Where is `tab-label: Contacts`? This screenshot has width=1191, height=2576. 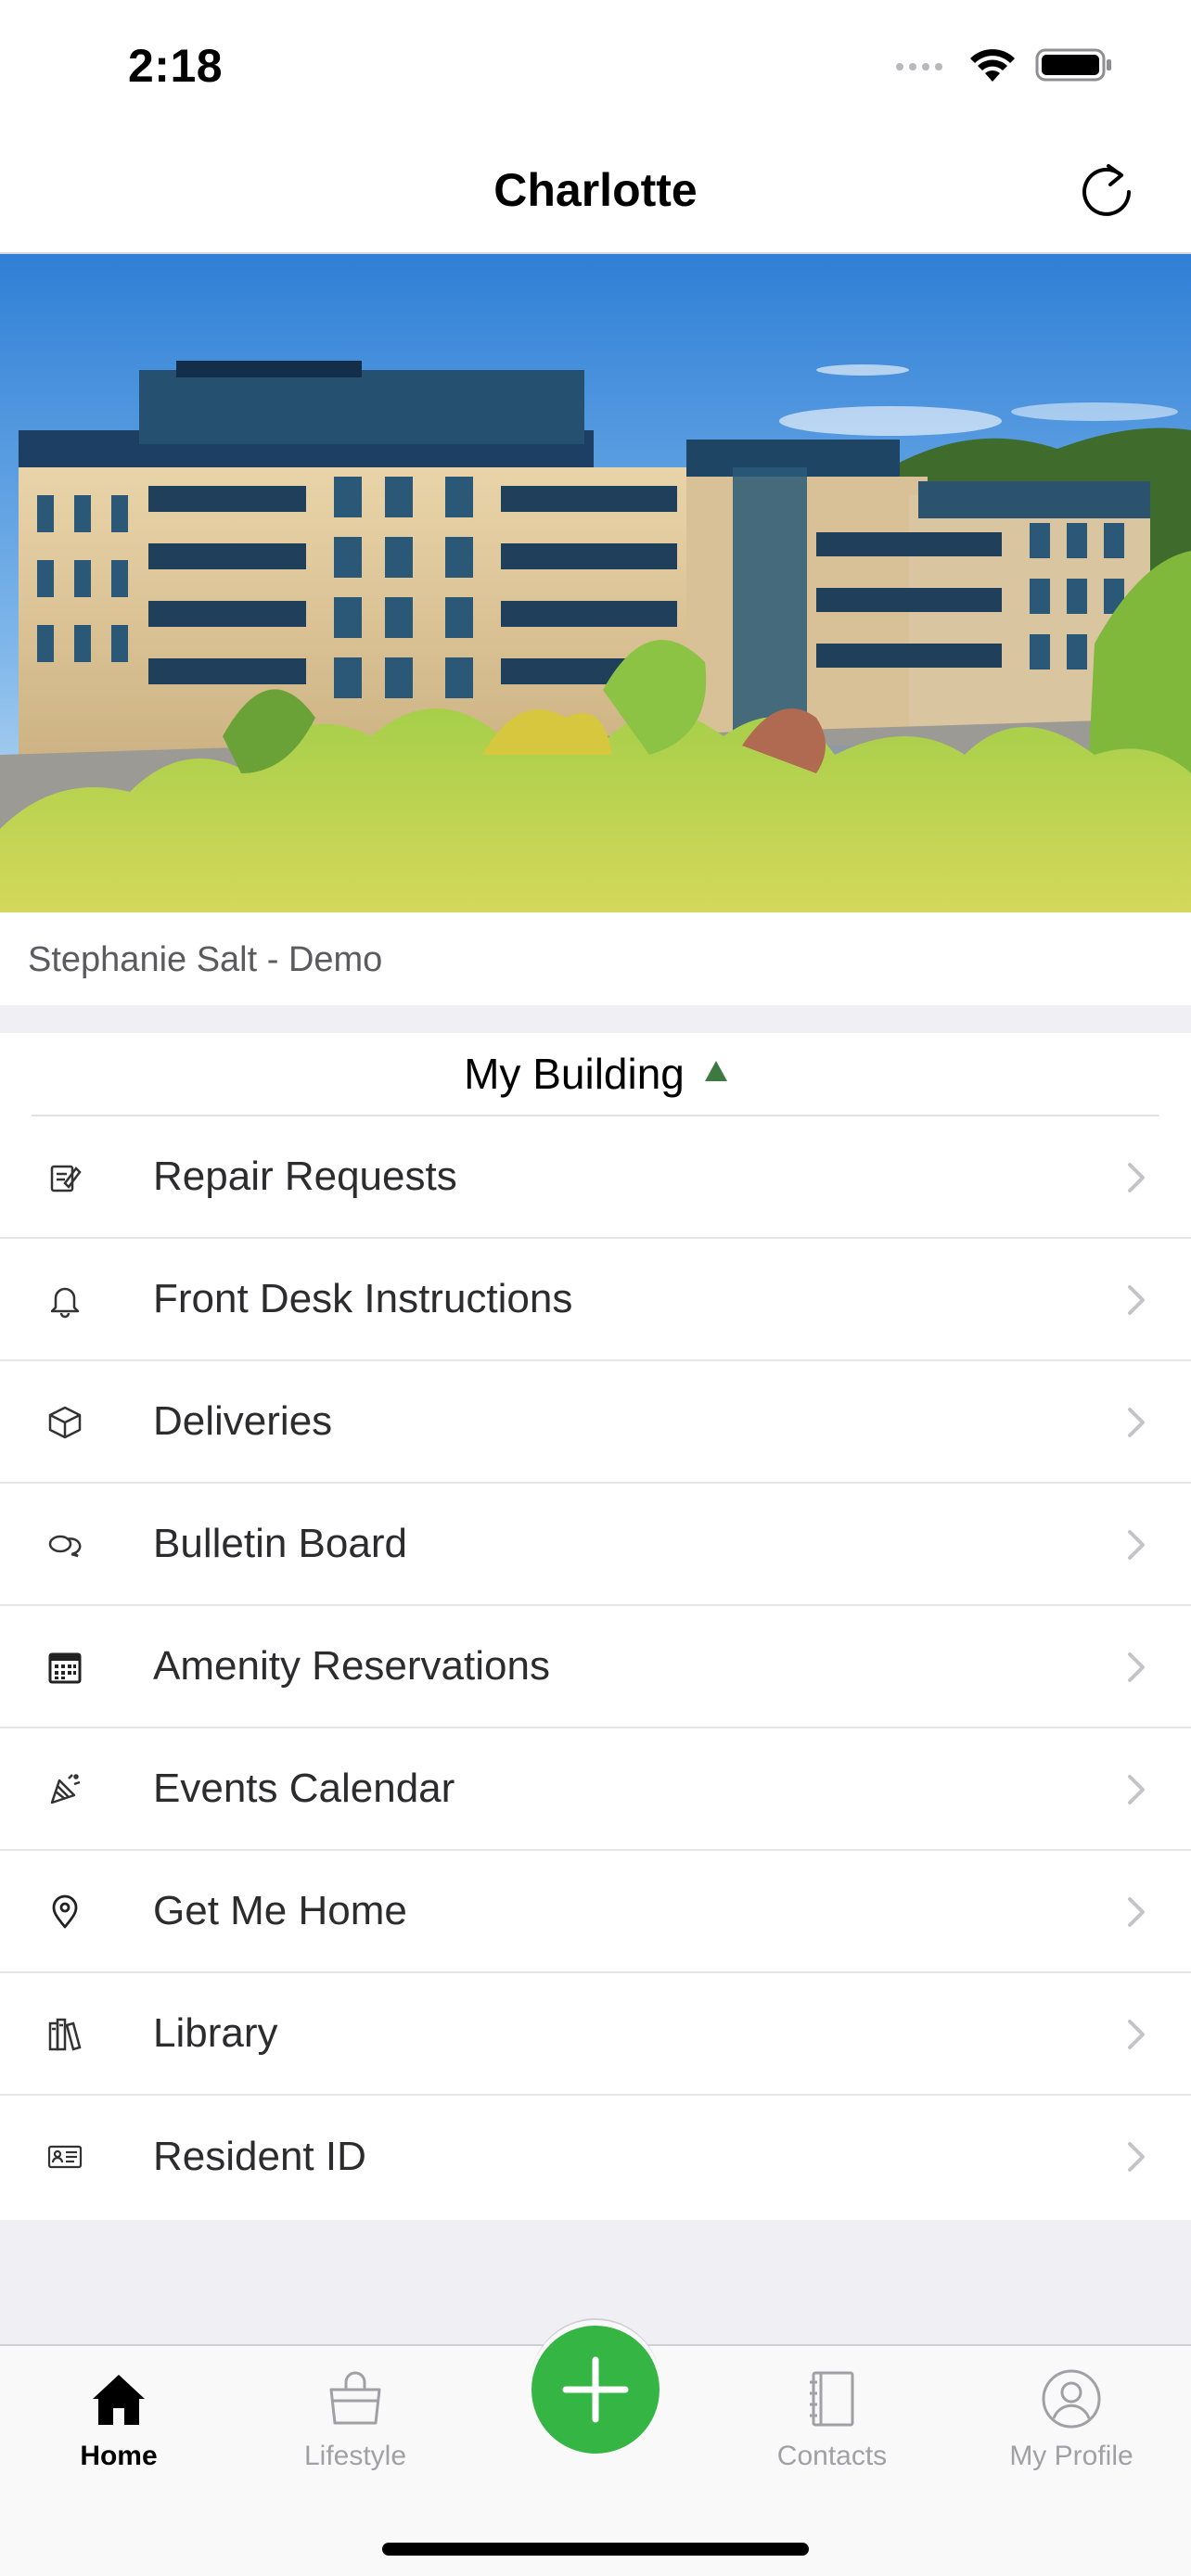 tab-label: Contacts is located at coordinates (832, 2456).